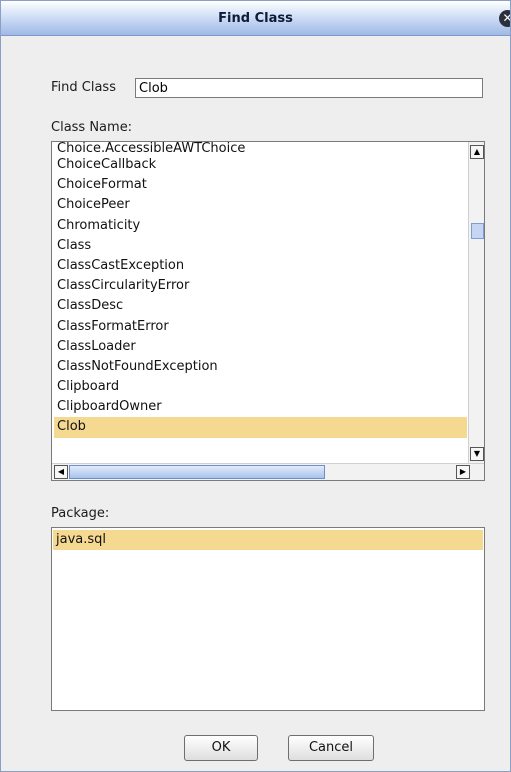 This screenshot has width=511, height=772. I want to click on class-list-item: ClassCircularityError, so click(260, 286).